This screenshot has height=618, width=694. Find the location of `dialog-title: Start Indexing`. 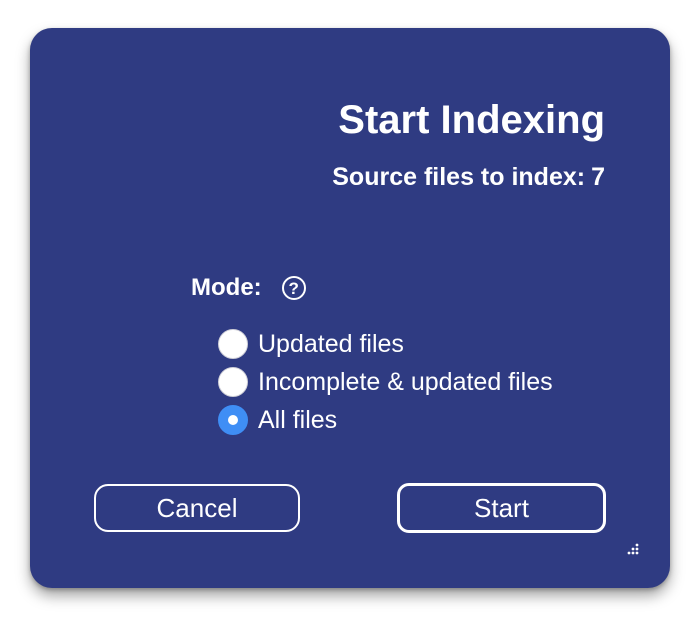

dialog-title: Start Indexing is located at coordinates (471, 120).